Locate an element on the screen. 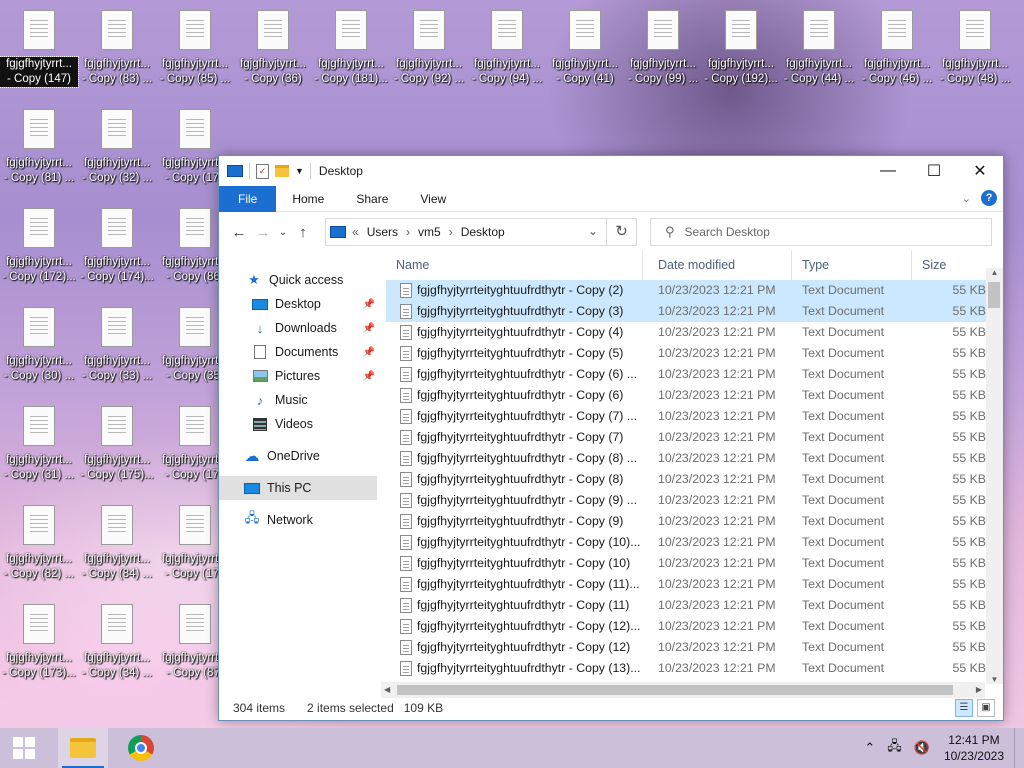  address-dropdown-chevron-icon: ⌄ is located at coordinates (593, 231).